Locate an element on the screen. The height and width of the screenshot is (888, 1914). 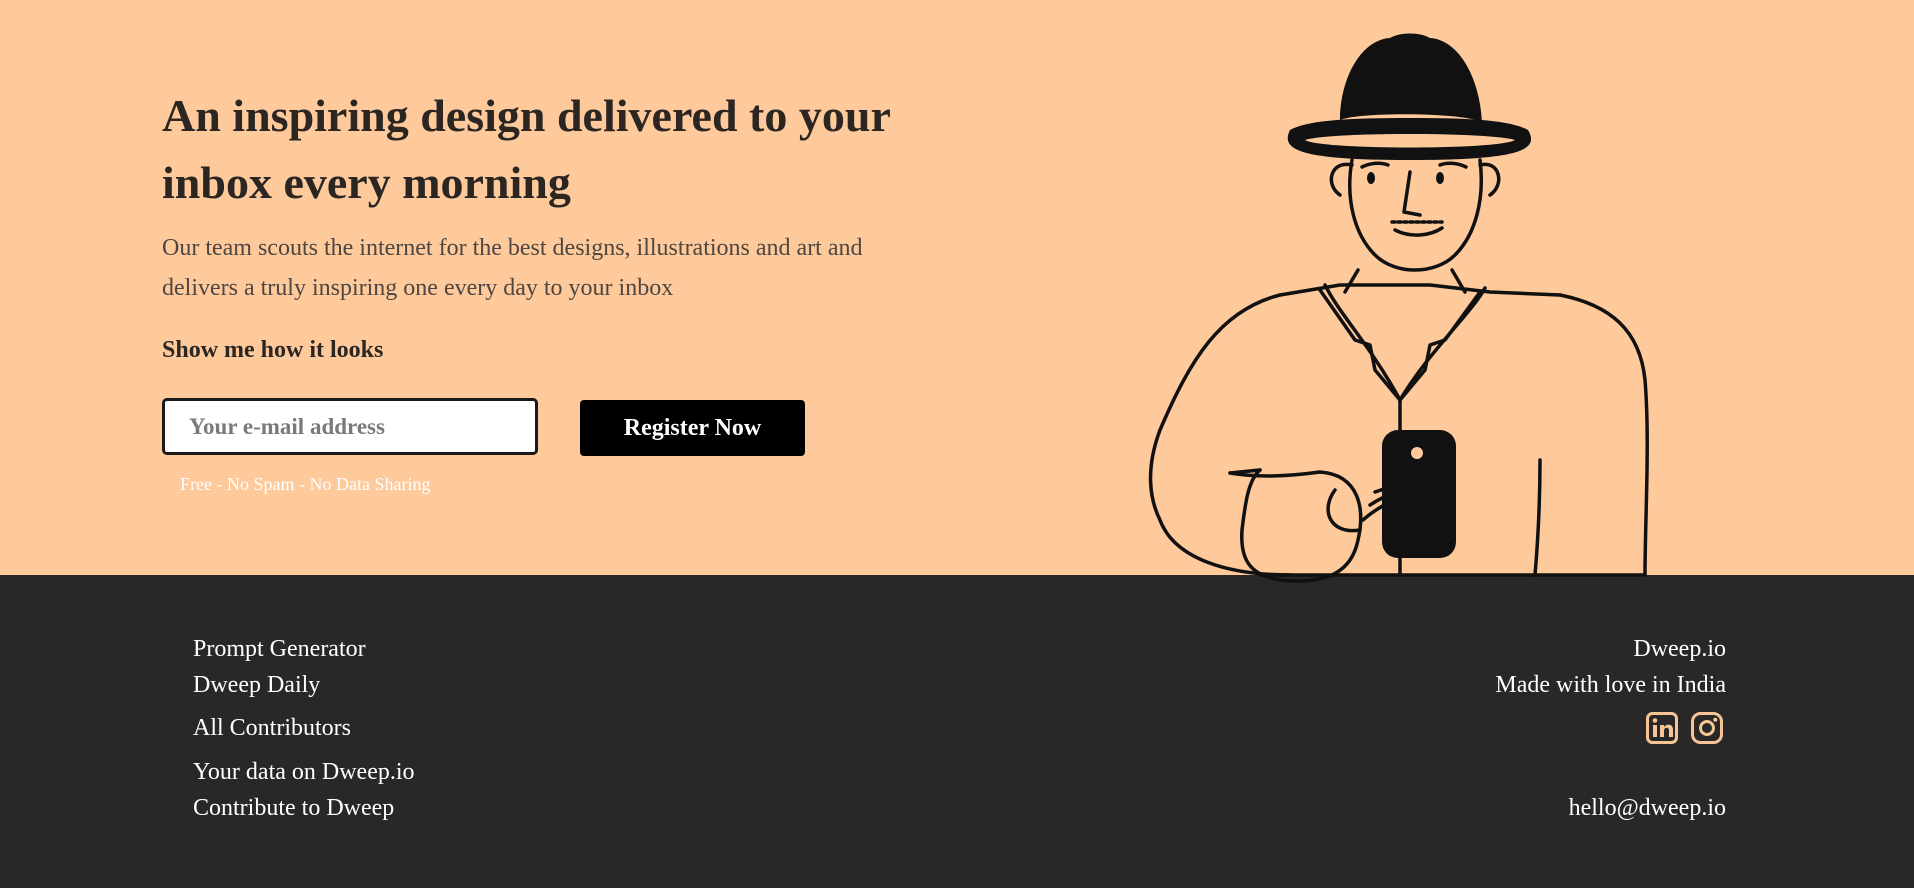
footer-link-all-contributors: All Contributors is located at coordinates (272, 728).